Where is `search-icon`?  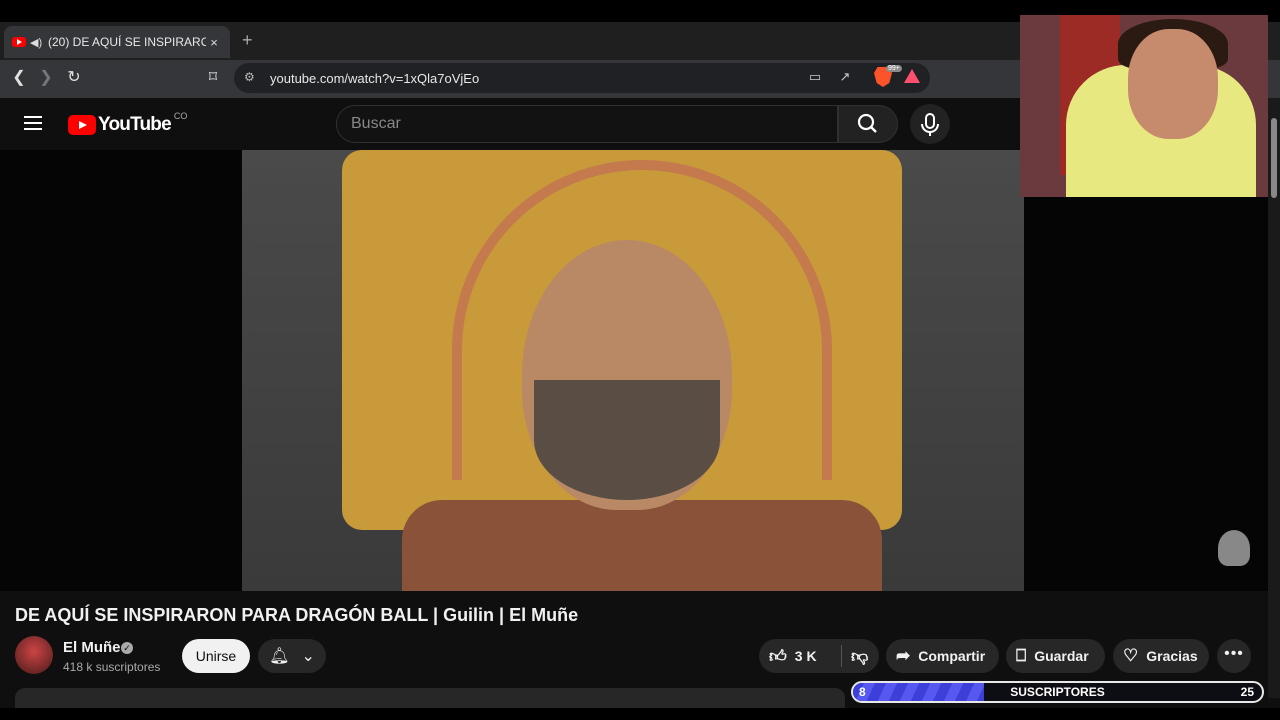 search-icon is located at coordinates (867, 123).